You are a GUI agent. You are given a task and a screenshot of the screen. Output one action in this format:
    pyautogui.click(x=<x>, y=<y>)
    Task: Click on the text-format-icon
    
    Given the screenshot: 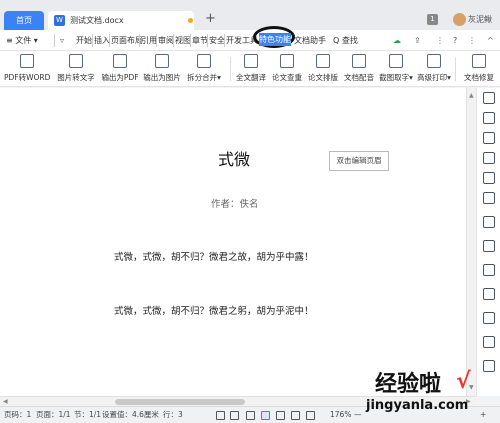 What is the action you would take?
    pyautogui.click(x=489, y=178)
    